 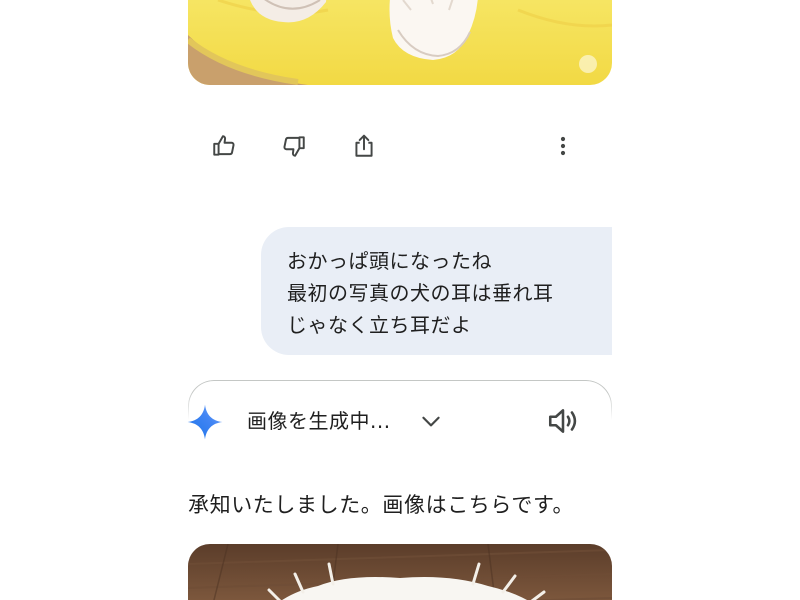 I want to click on response-action-toolbar, so click(x=393, y=146).